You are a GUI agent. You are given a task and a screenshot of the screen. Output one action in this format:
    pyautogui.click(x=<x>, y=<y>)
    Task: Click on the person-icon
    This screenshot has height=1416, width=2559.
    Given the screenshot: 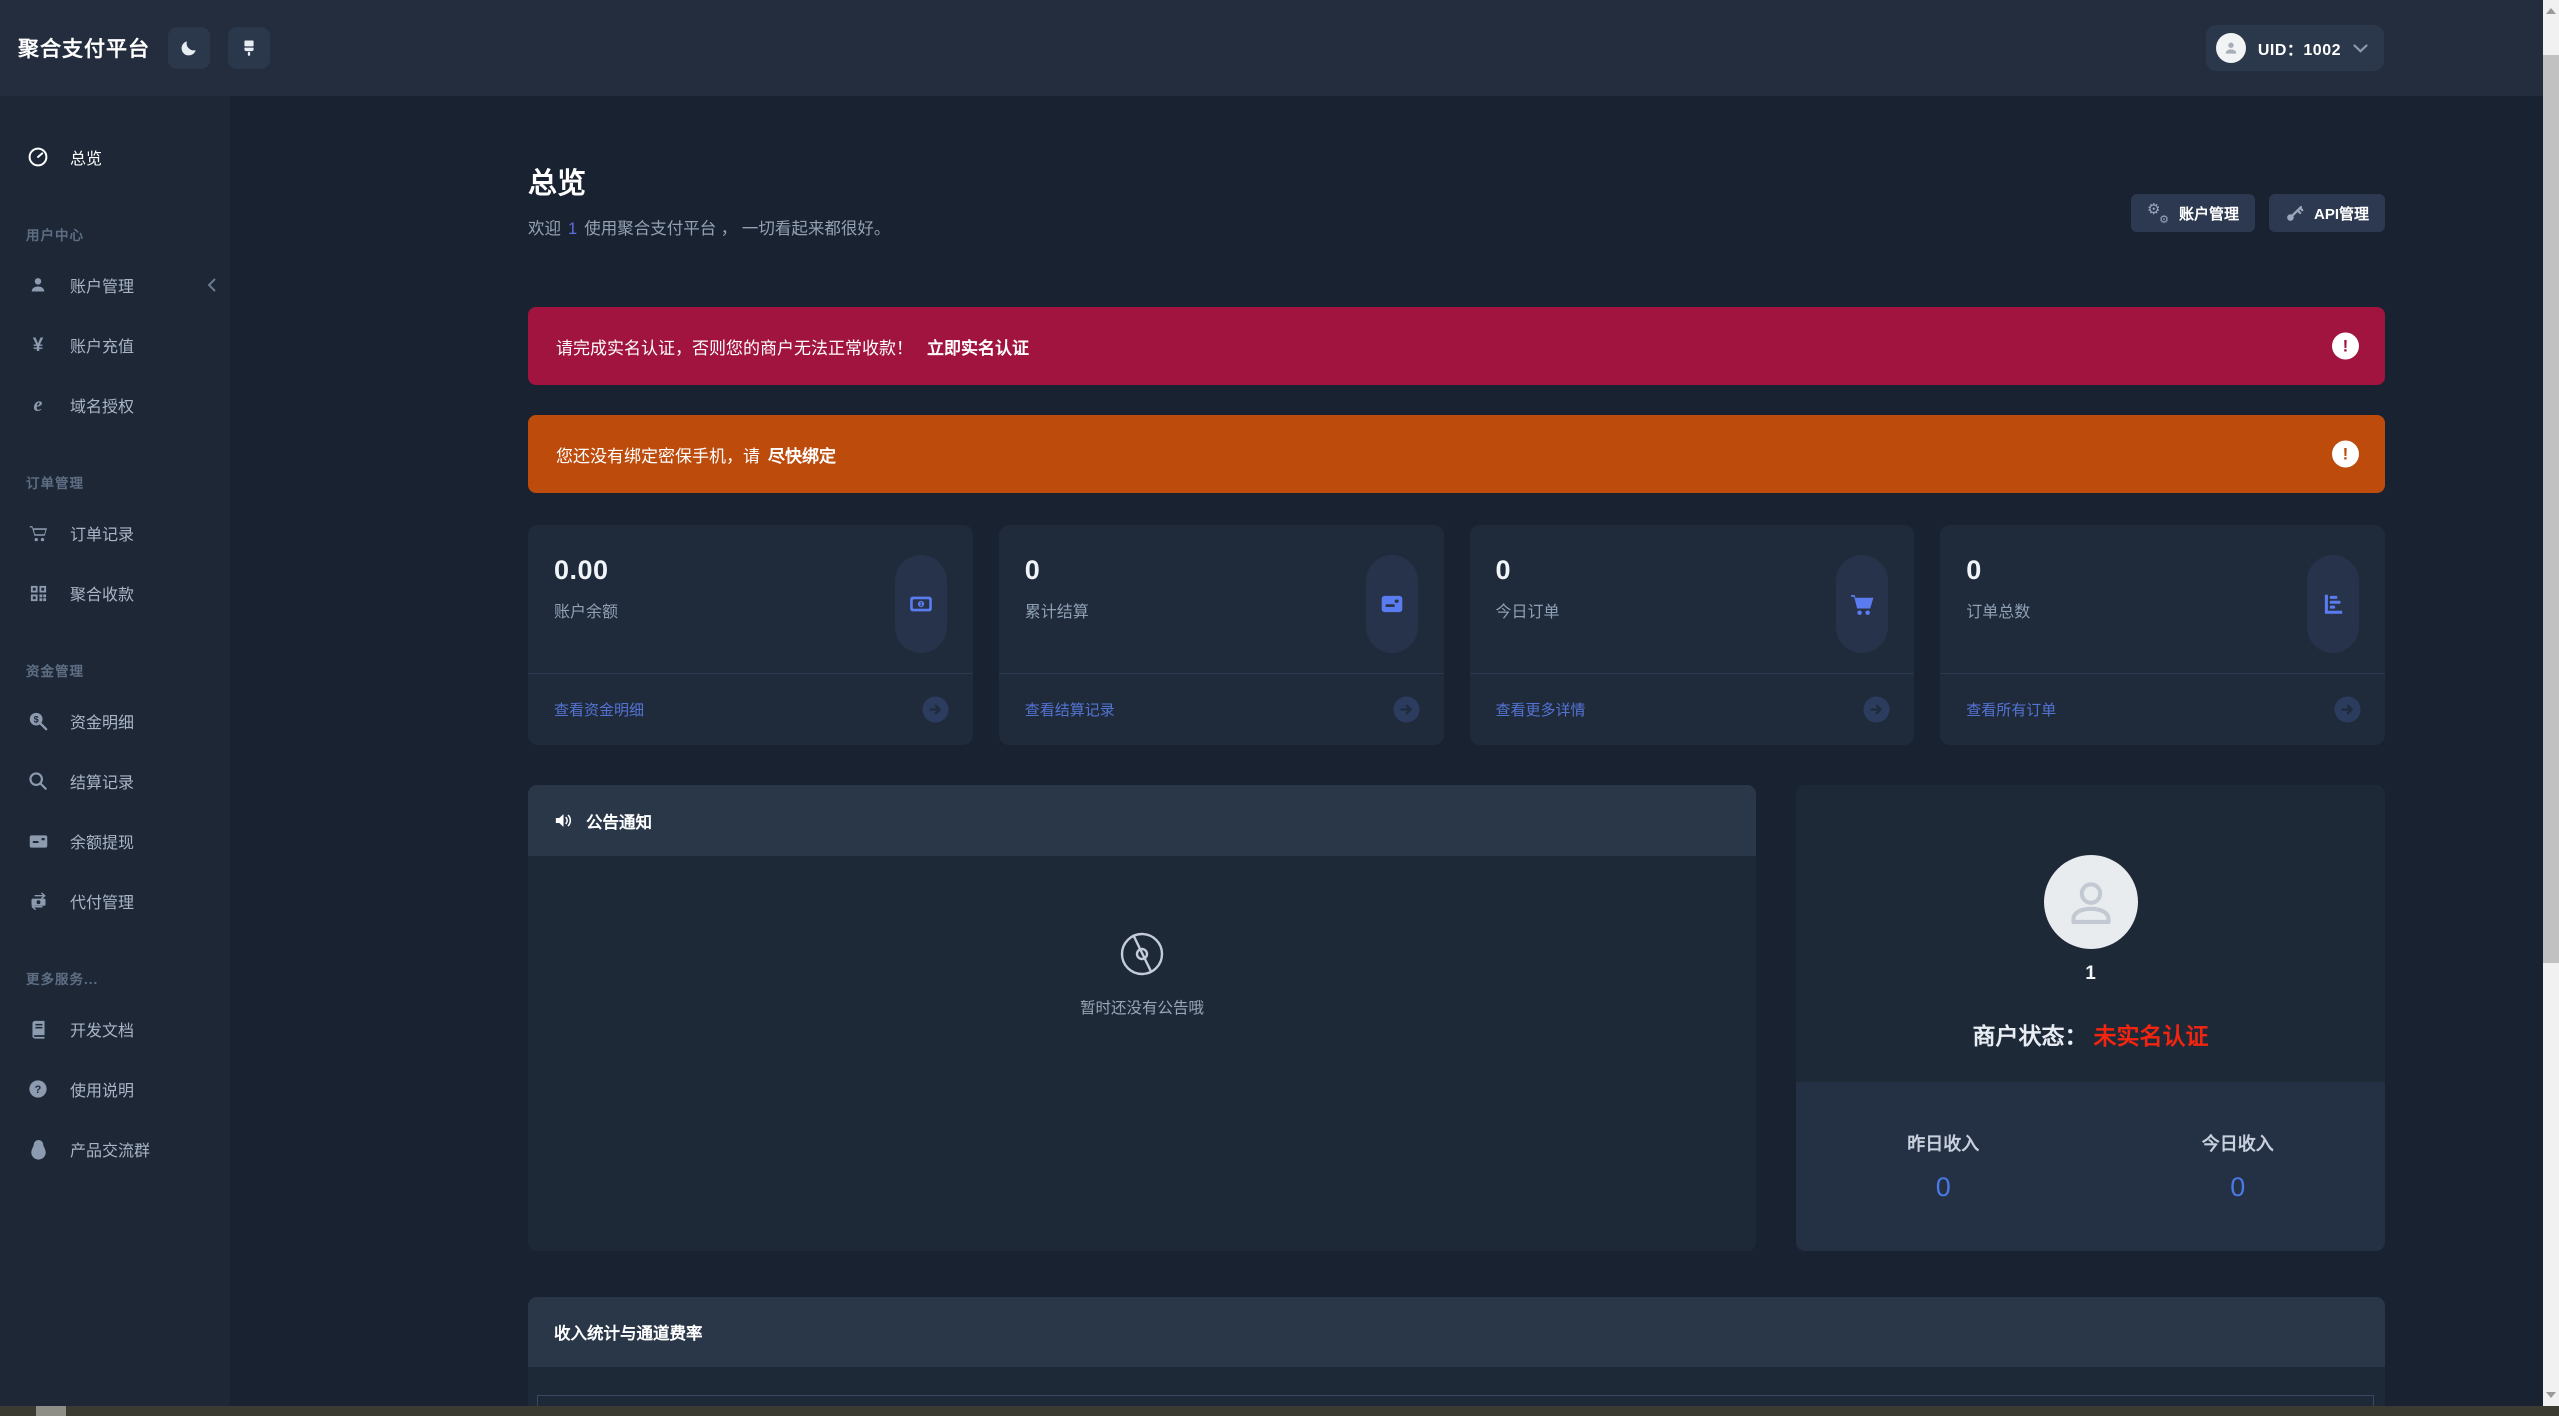 What is the action you would take?
    pyautogui.click(x=2231, y=48)
    